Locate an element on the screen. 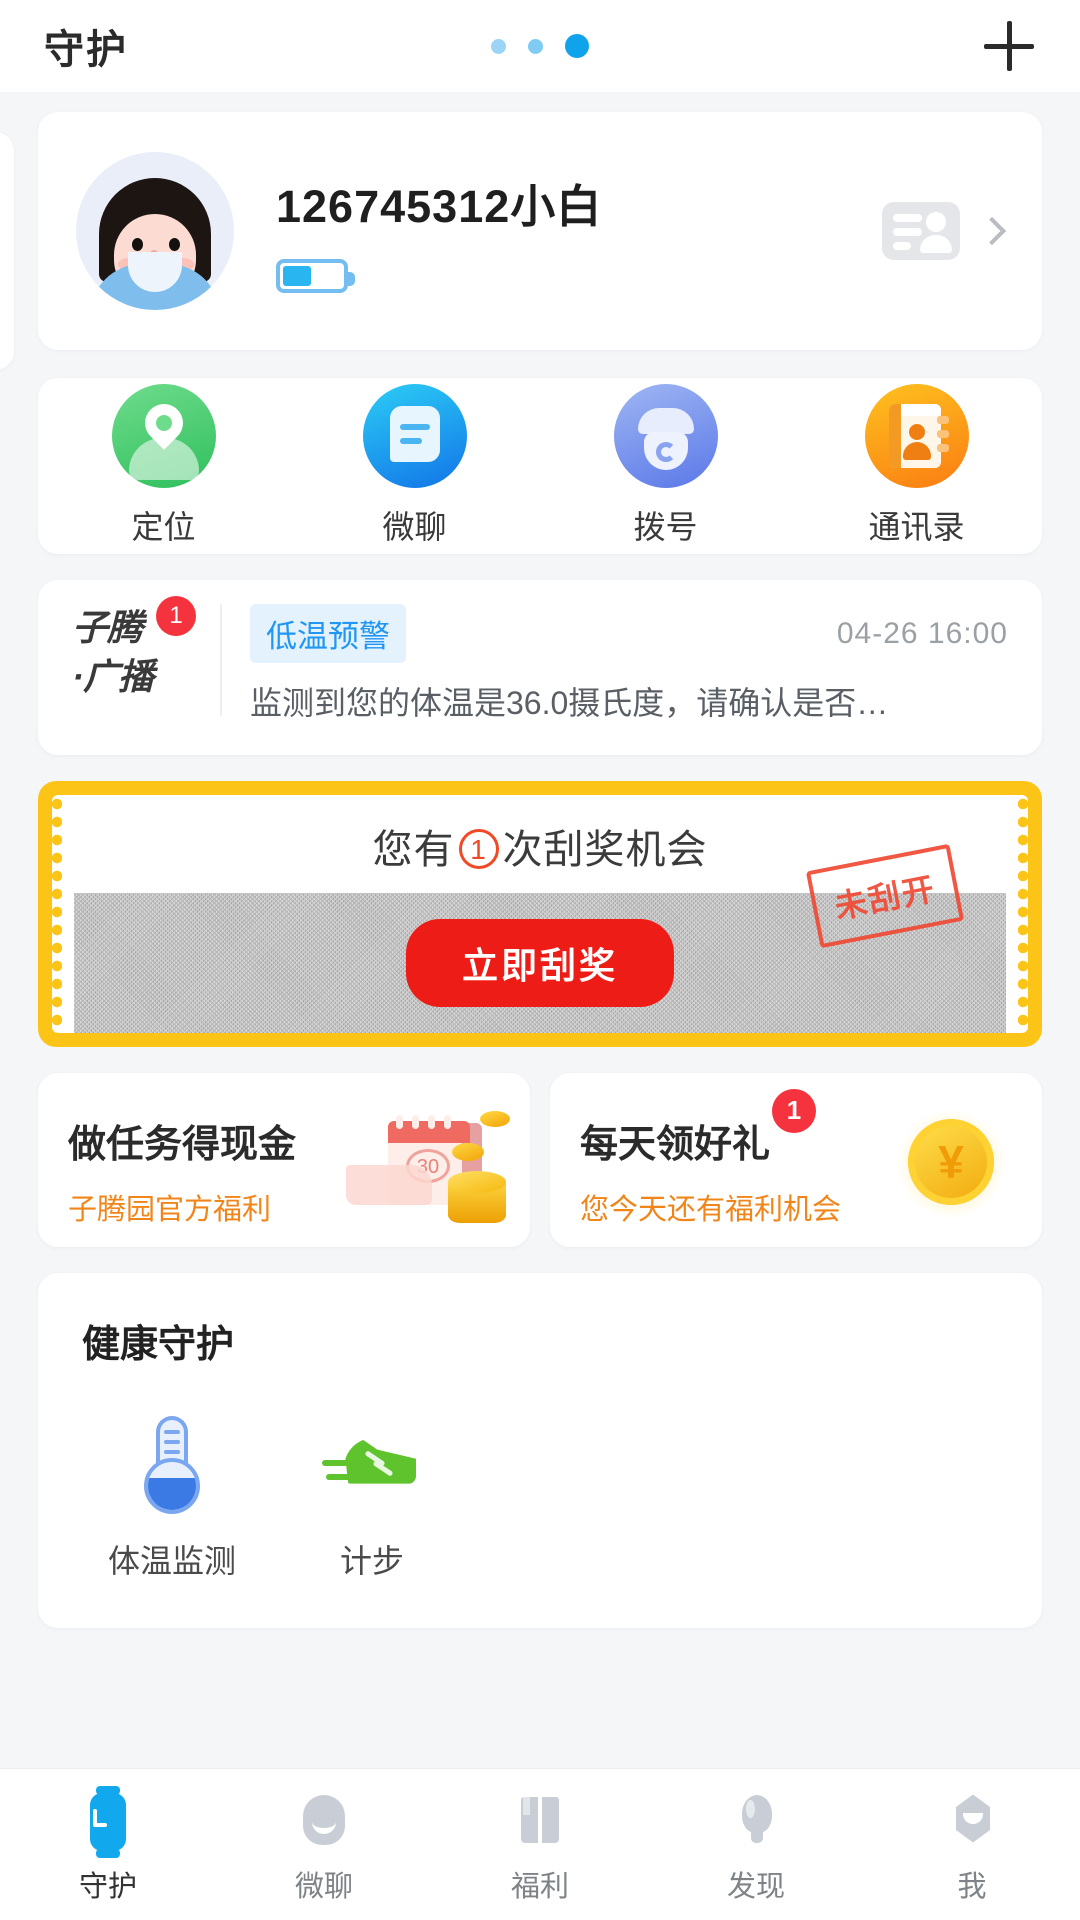 The height and width of the screenshot is (1920, 1080). page-title: 守护 is located at coordinates (86, 50).